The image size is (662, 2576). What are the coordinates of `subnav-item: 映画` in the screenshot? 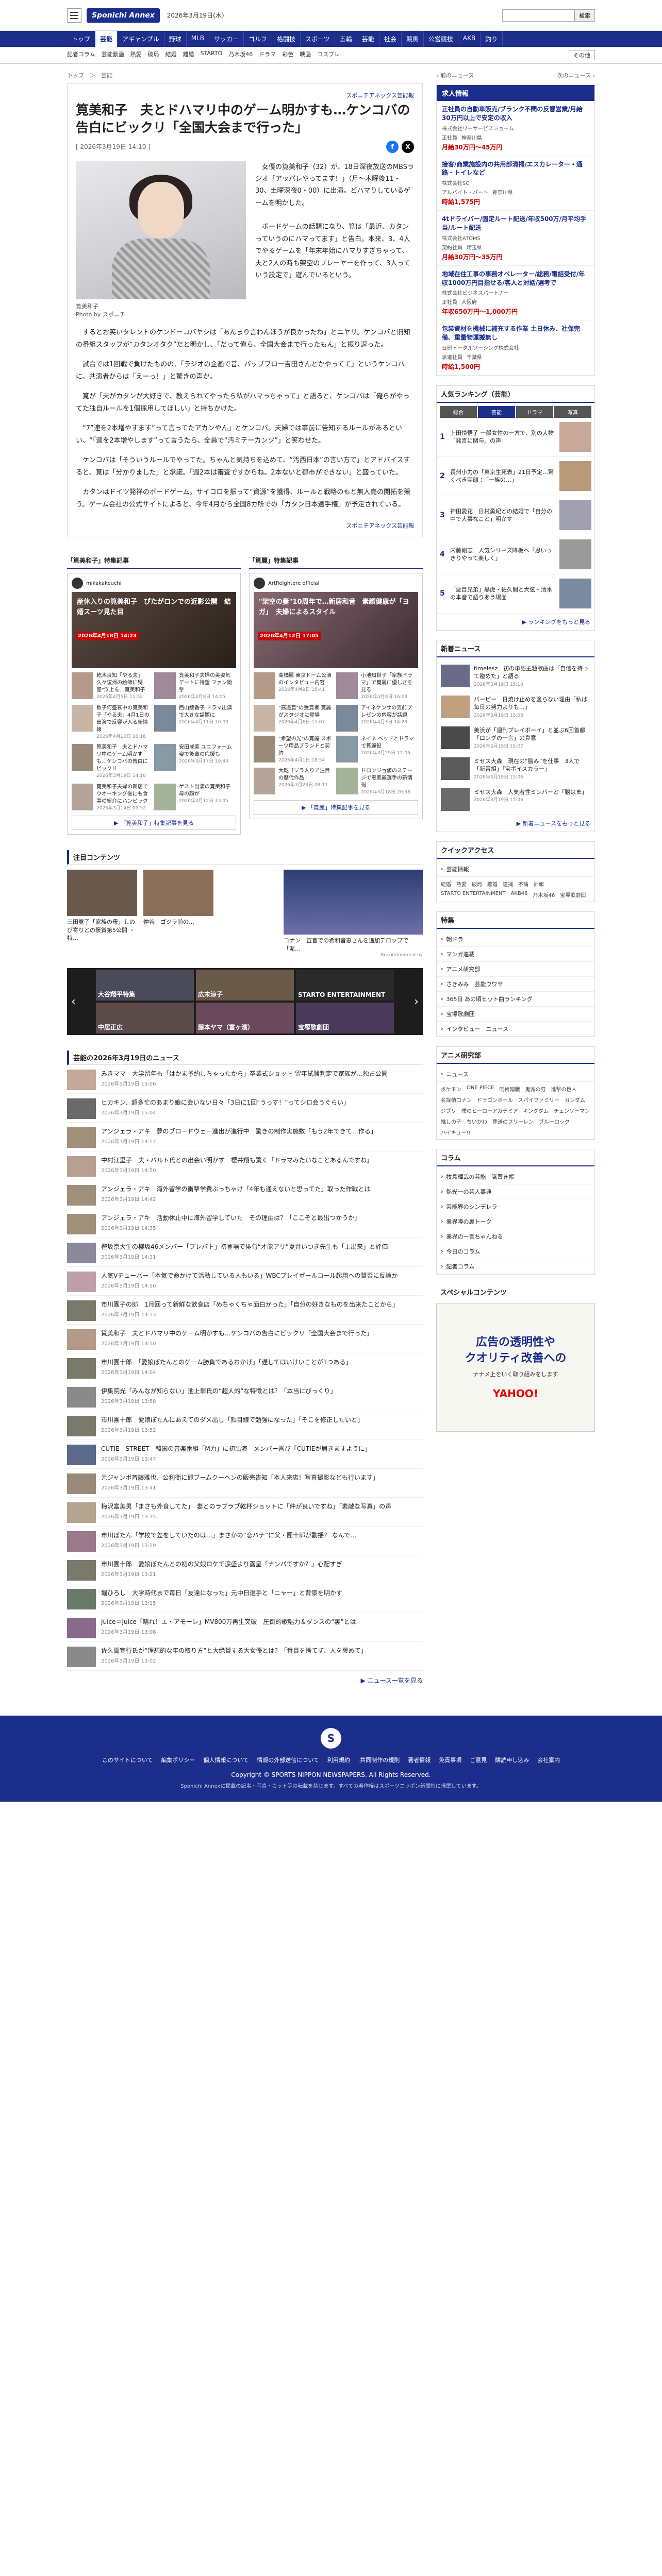 It's located at (305, 55).